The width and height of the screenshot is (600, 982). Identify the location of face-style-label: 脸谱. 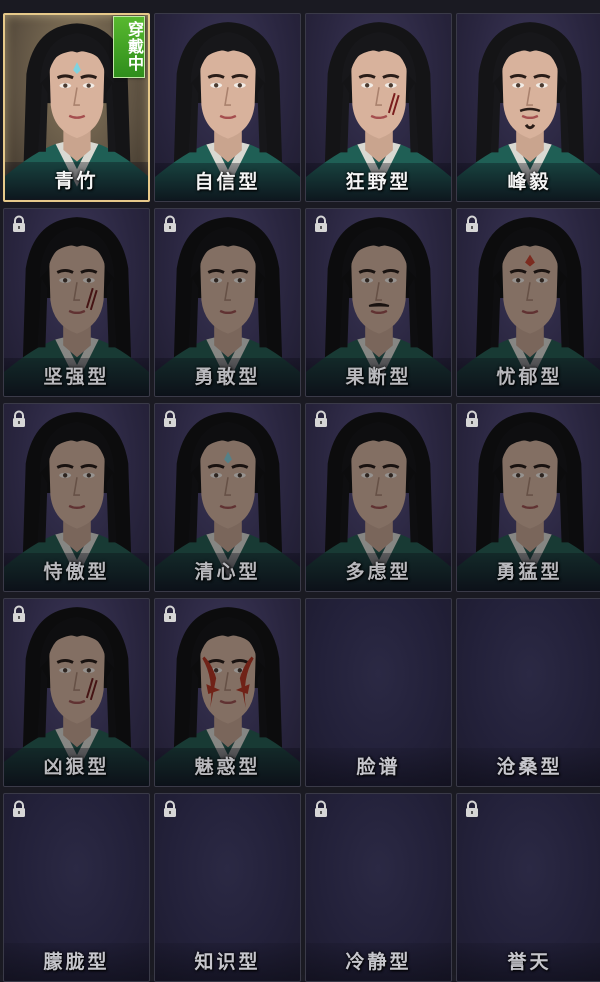
(378, 767).